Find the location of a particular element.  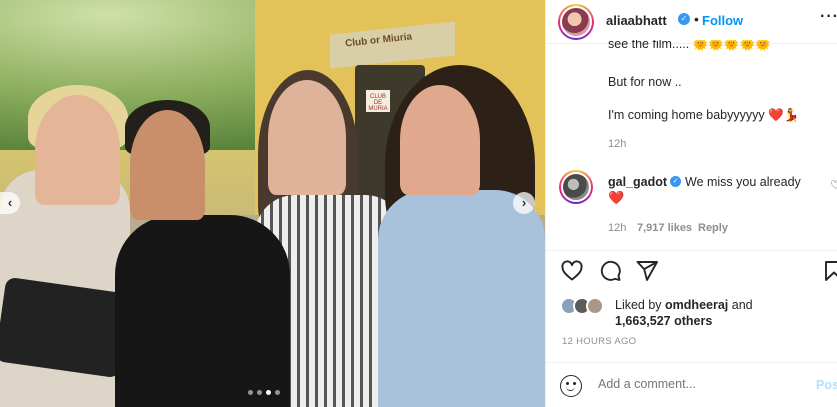

carousel-dot-active is located at coordinates (268, 392).